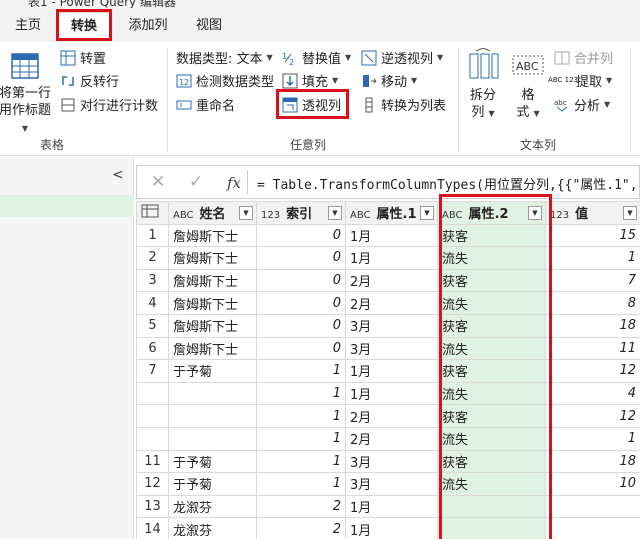 The width and height of the screenshot is (640, 539). I want to click on replace-values-button: 12 替换值 ▼, so click(316, 58).